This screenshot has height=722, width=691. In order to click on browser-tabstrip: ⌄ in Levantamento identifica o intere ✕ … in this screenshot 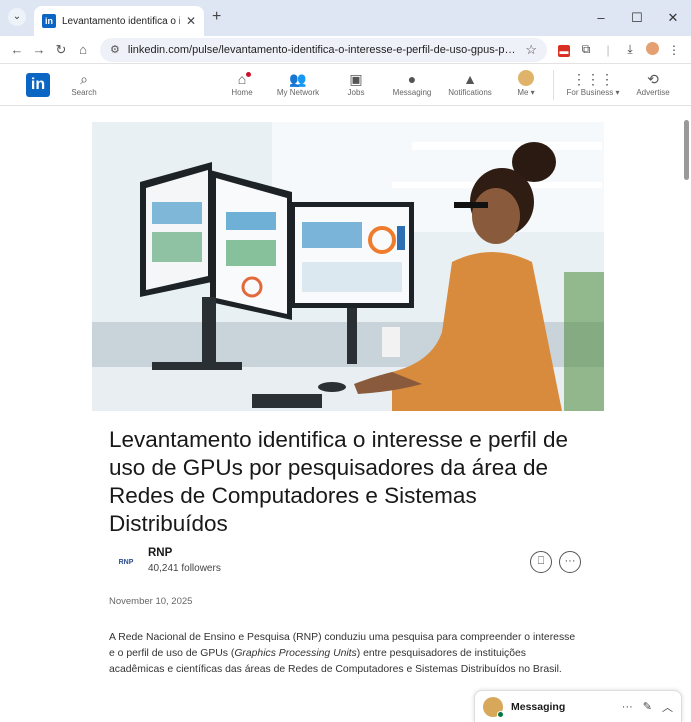, I will do `click(345, 18)`.